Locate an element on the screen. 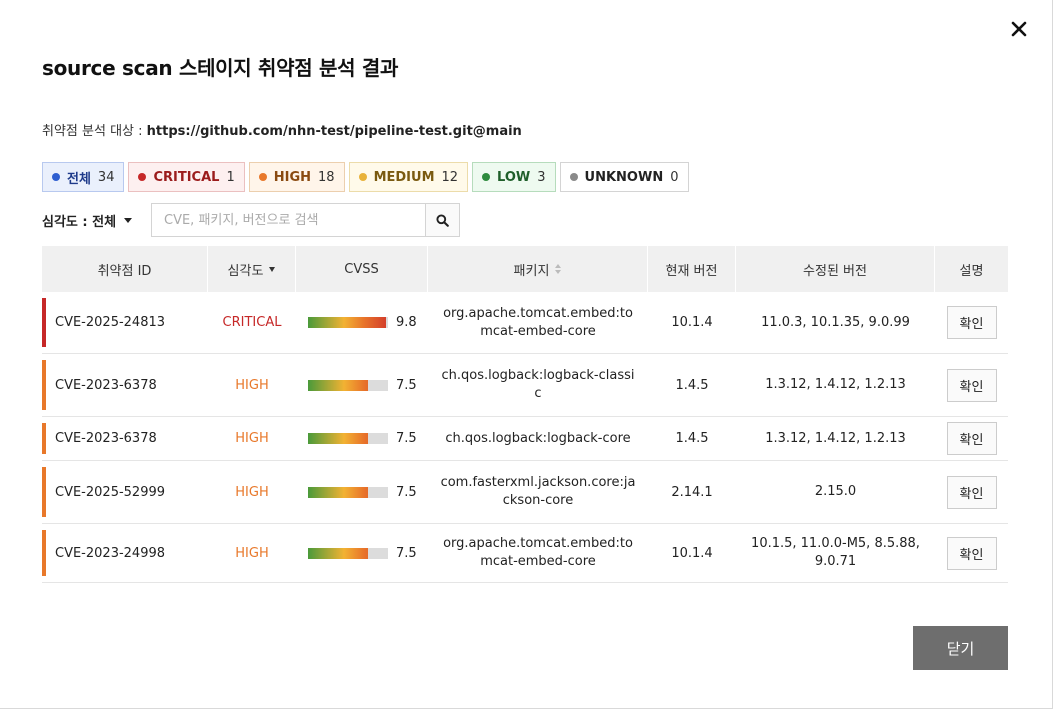  cell-fixed-version: 1.3.12, 1.4.12, 1.2.13 is located at coordinates (835, 385).